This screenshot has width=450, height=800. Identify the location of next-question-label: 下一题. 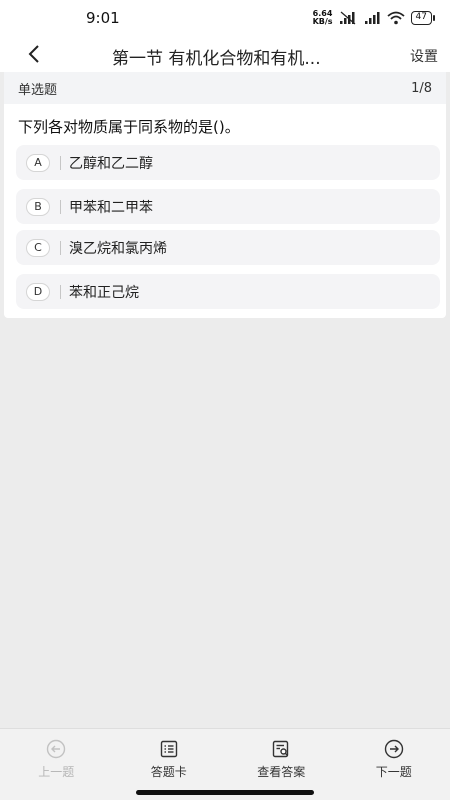
(393, 772).